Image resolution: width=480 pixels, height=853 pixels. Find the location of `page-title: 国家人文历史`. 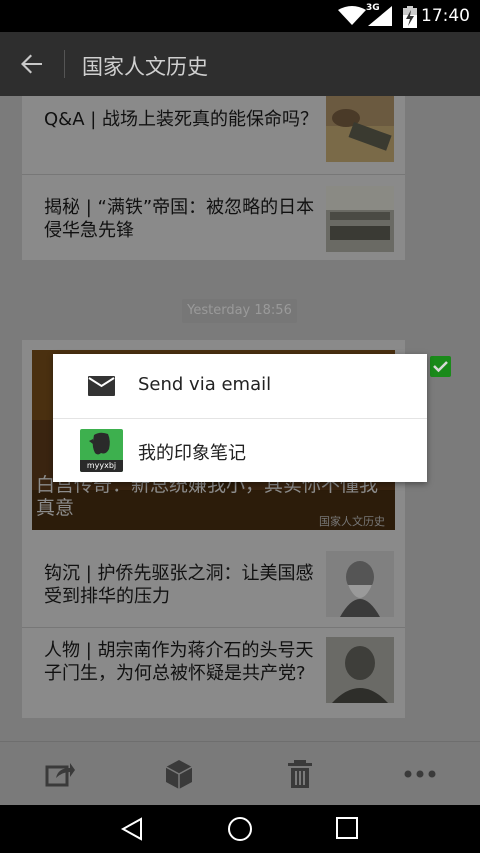

page-title: 国家人文历史 is located at coordinates (145, 67).